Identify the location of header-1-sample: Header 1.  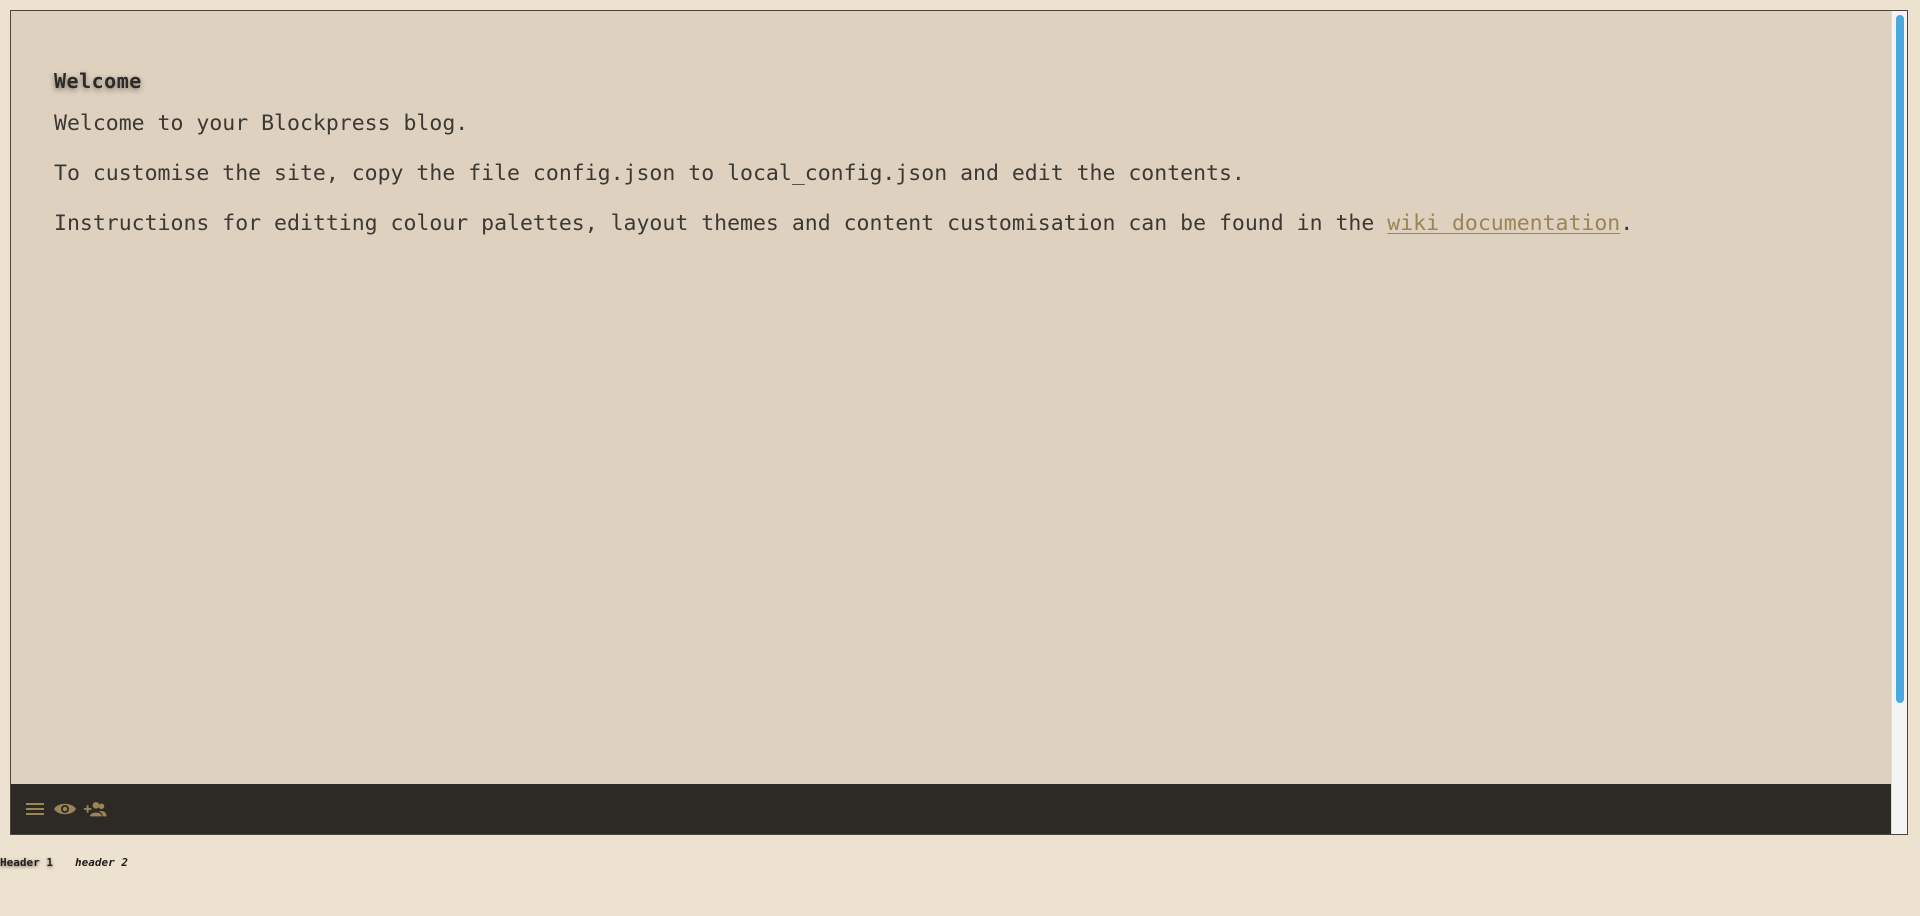
(26, 862).